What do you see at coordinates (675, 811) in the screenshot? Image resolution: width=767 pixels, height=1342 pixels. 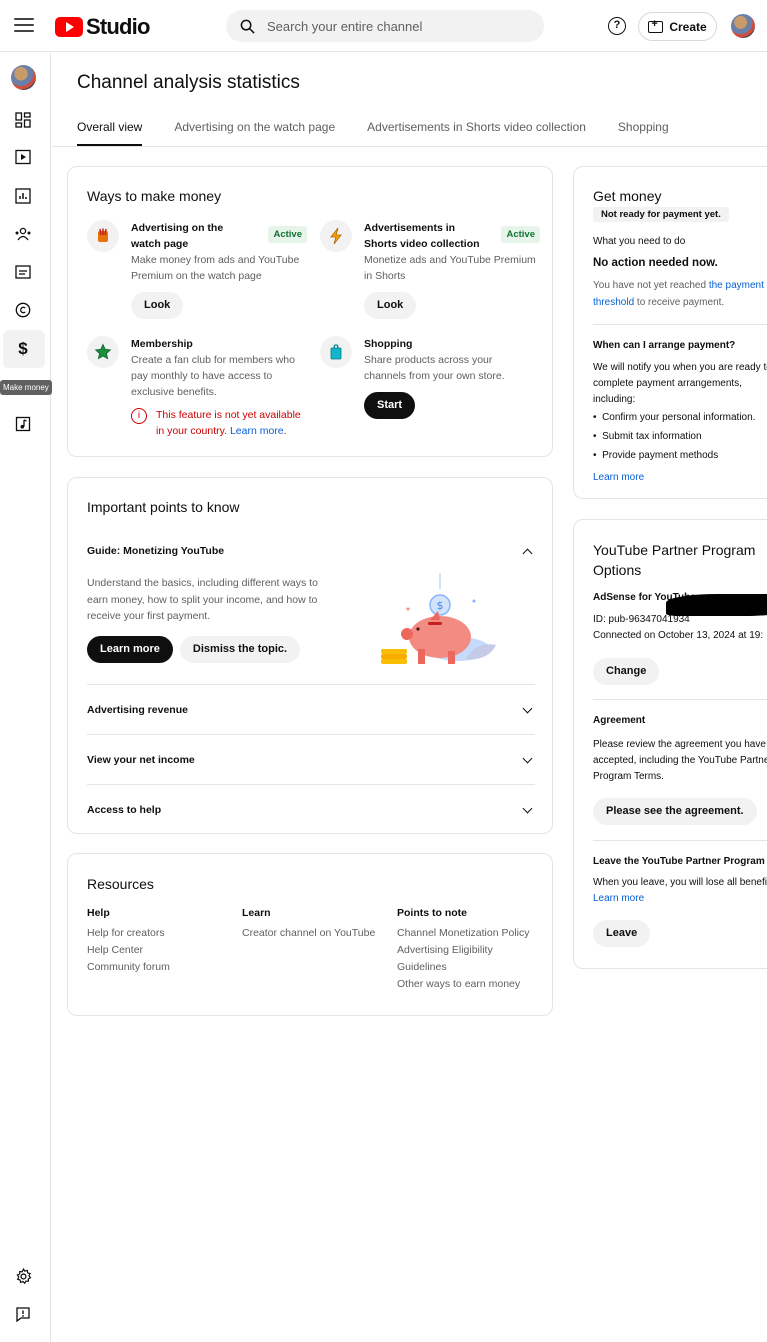 I see `see-agreement-button: Please see the agreement.` at bounding box center [675, 811].